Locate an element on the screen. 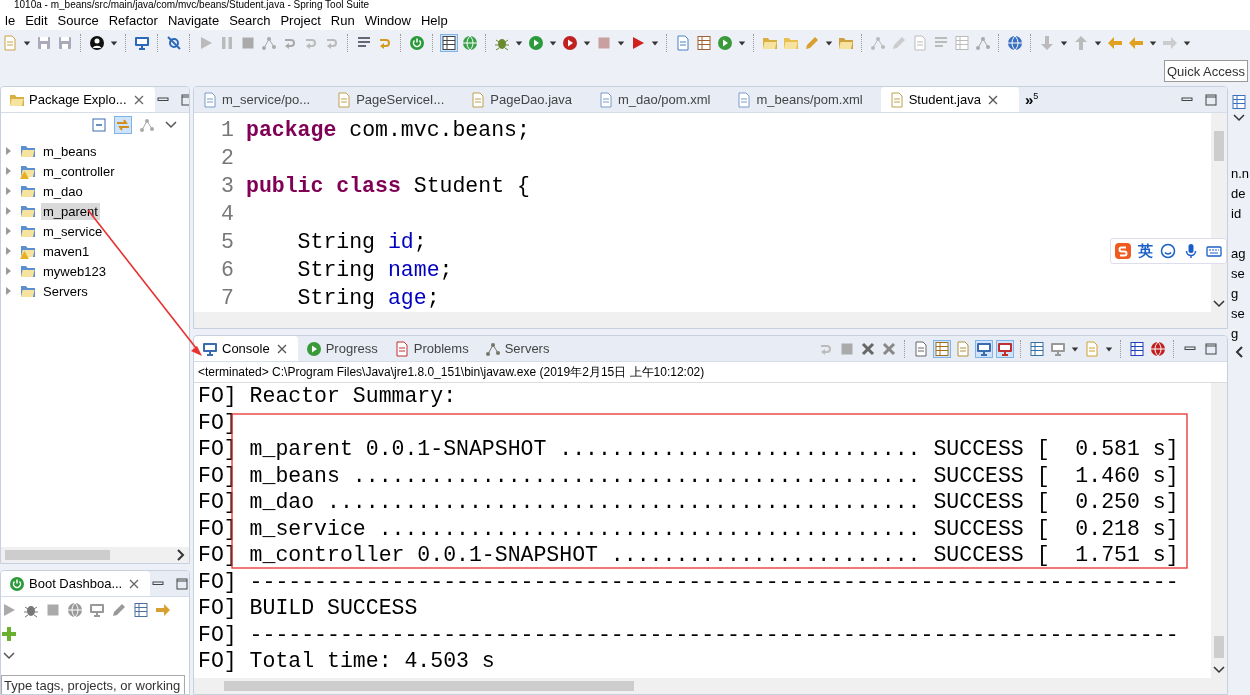 Image resolution: width=1250 pixels, height=695 pixels. outline-item: ag is located at coordinates (1238, 254).